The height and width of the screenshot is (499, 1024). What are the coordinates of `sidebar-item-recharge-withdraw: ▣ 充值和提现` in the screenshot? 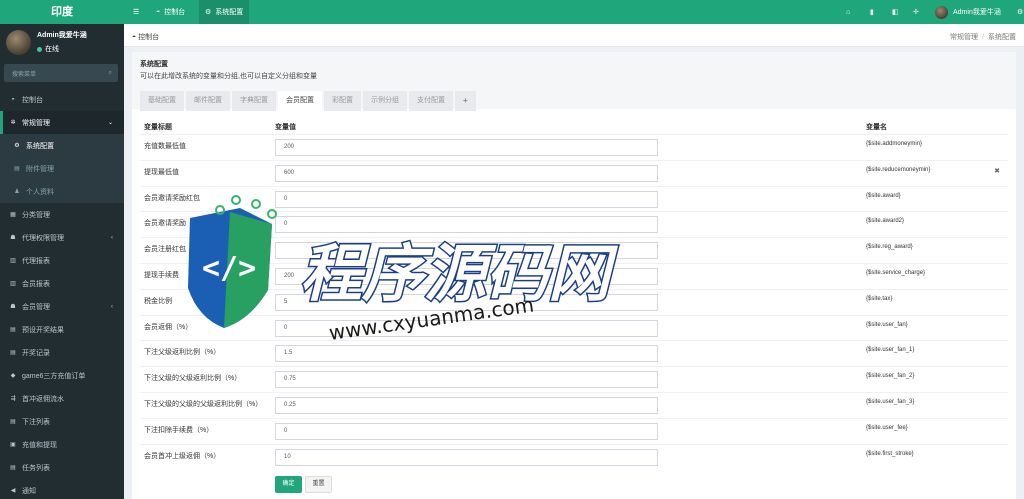 It's located at (62, 444).